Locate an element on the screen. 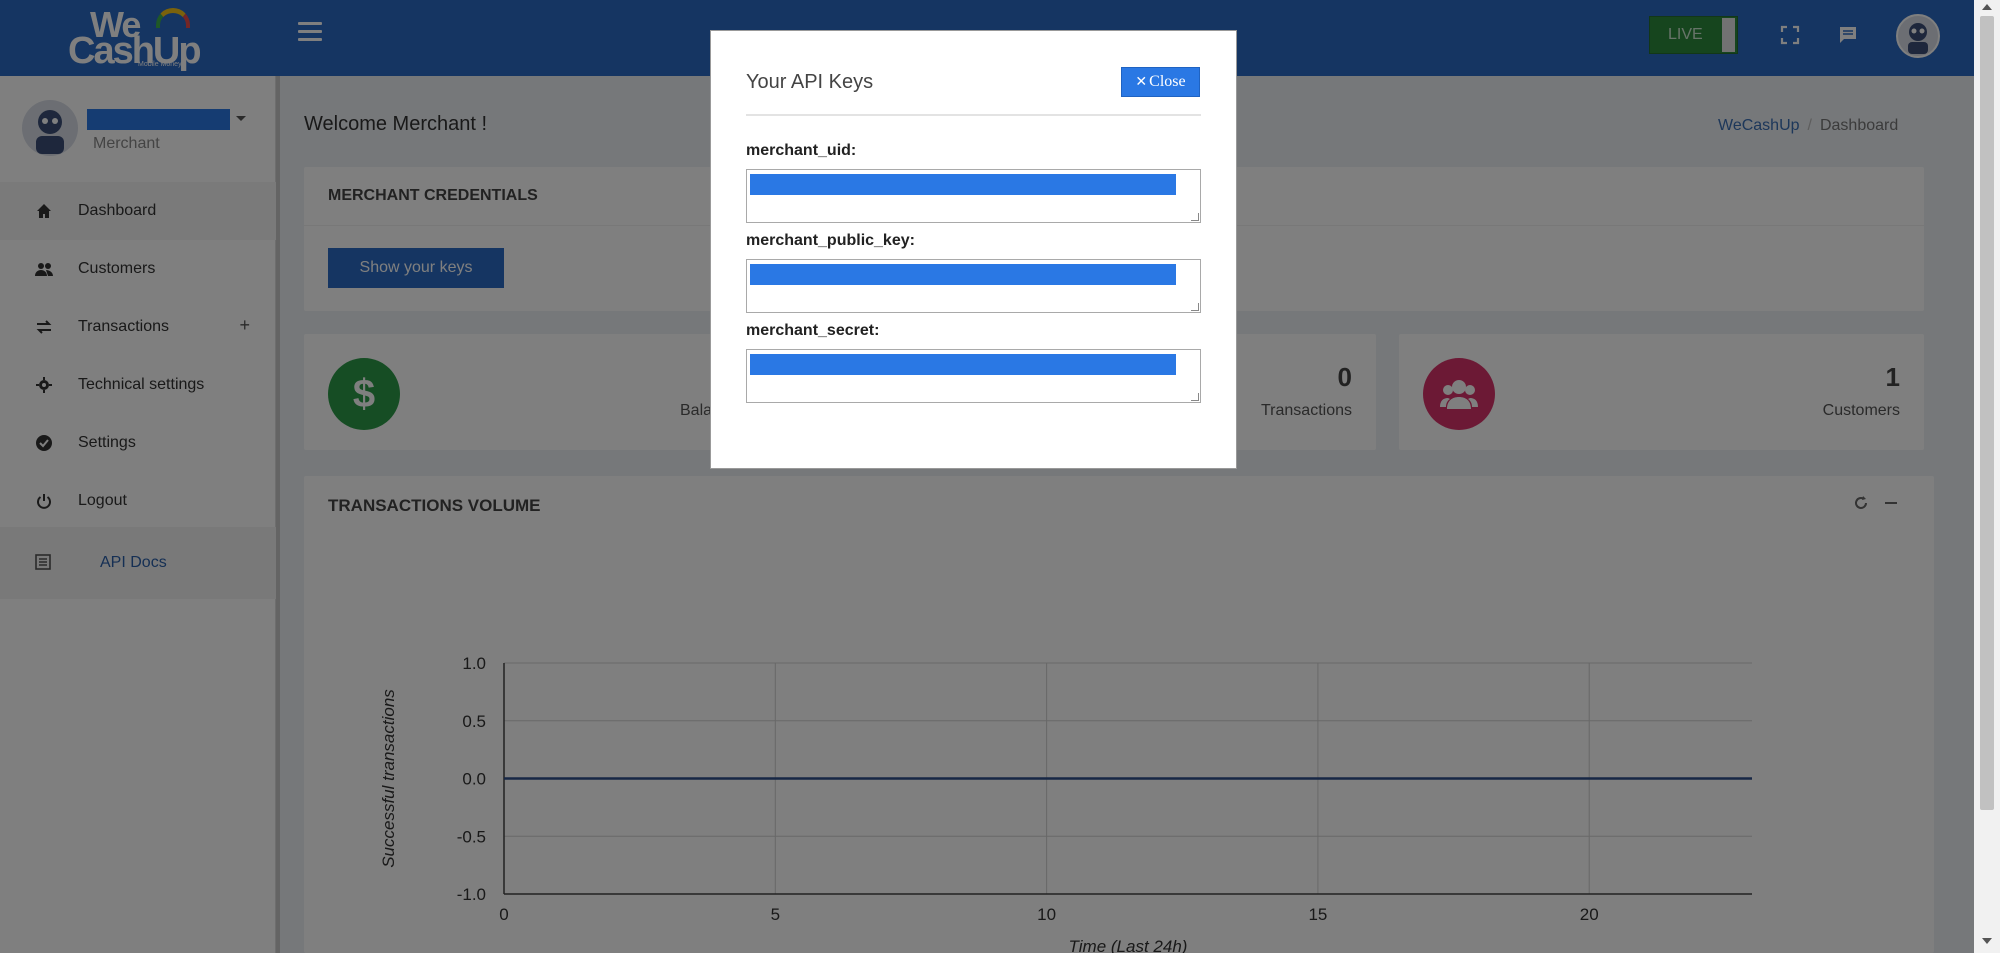 The width and height of the screenshot is (2000, 953). merchant-public-key-field is located at coordinates (973, 286).